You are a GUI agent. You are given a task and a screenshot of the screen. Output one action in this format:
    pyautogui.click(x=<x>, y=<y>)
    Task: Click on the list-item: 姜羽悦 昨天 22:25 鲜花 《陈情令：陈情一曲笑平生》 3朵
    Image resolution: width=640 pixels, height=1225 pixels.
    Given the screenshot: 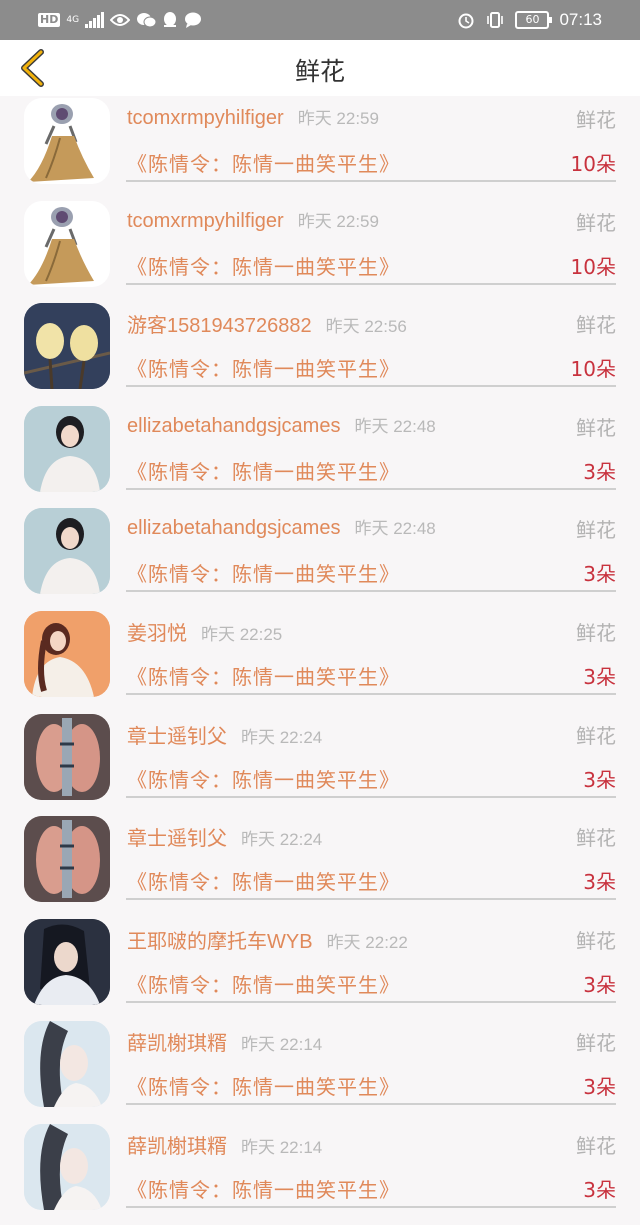 What is the action you would take?
    pyautogui.click(x=320, y=660)
    